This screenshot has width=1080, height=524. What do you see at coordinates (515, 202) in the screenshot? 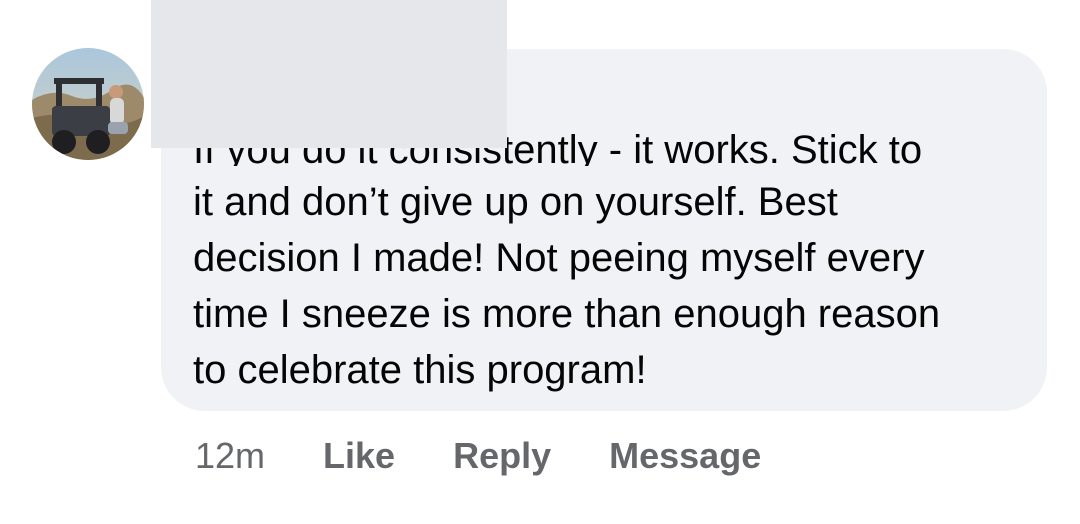
I see `comment-line: it and don’t give up on yourself. Best` at bounding box center [515, 202].